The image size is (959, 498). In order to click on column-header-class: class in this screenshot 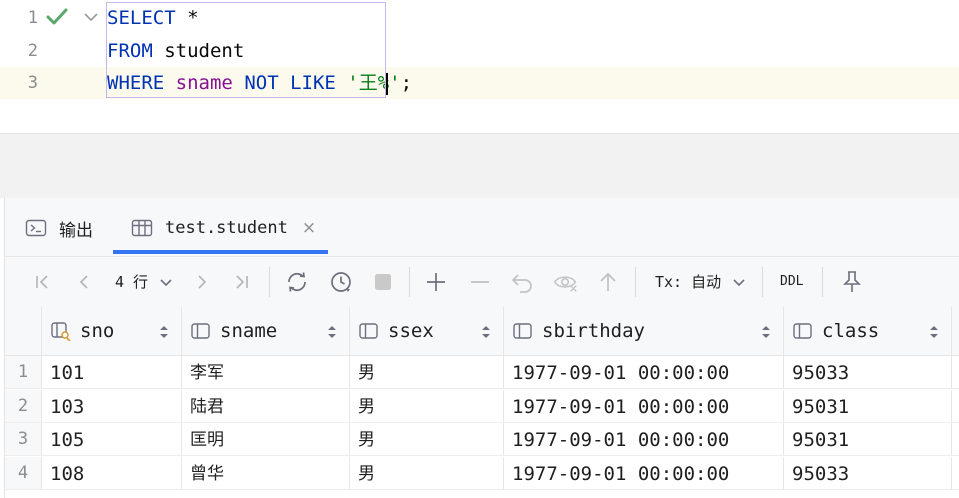, I will do `click(868, 331)`.